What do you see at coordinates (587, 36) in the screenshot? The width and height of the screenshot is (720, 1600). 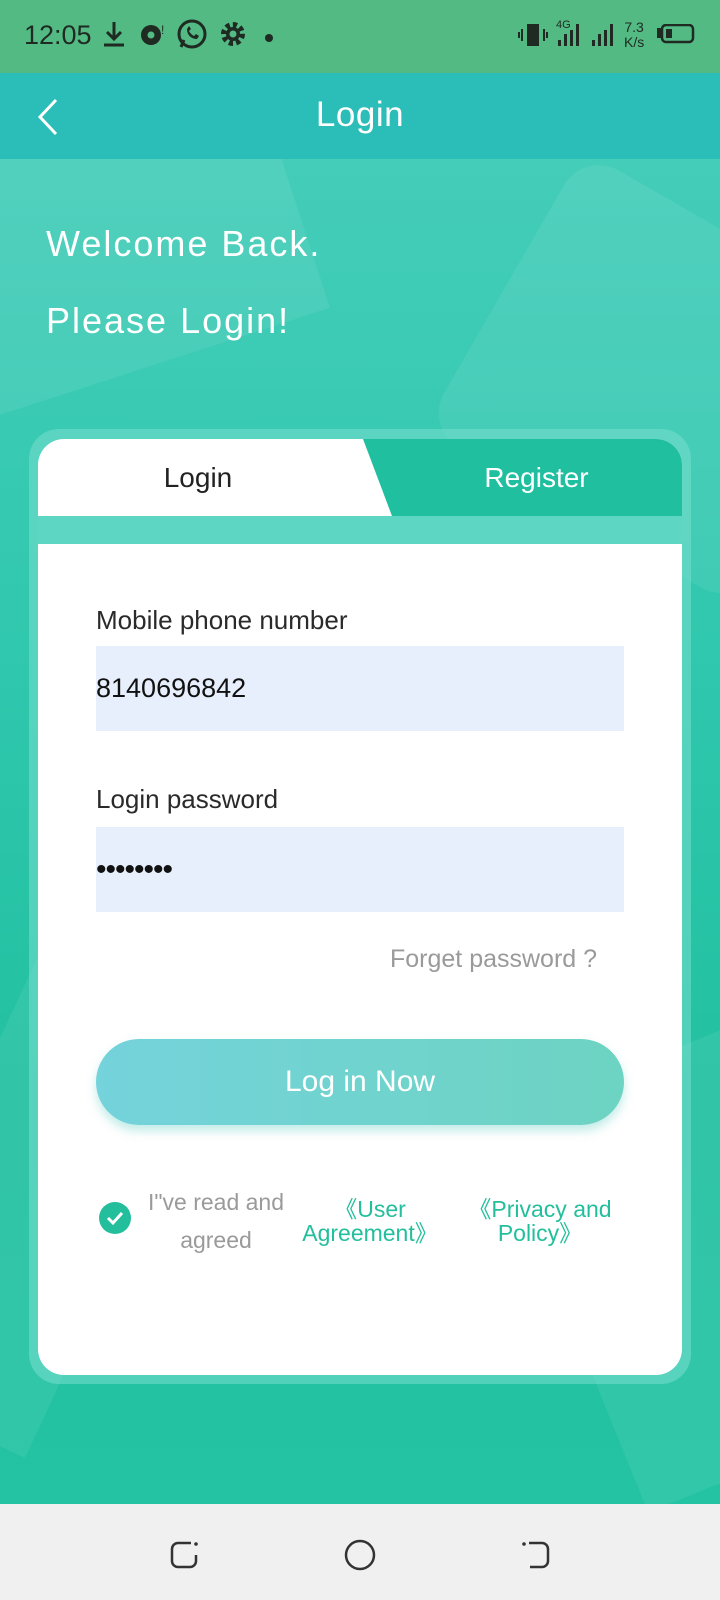 I see `signal-icon: 4G` at bounding box center [587, 36].